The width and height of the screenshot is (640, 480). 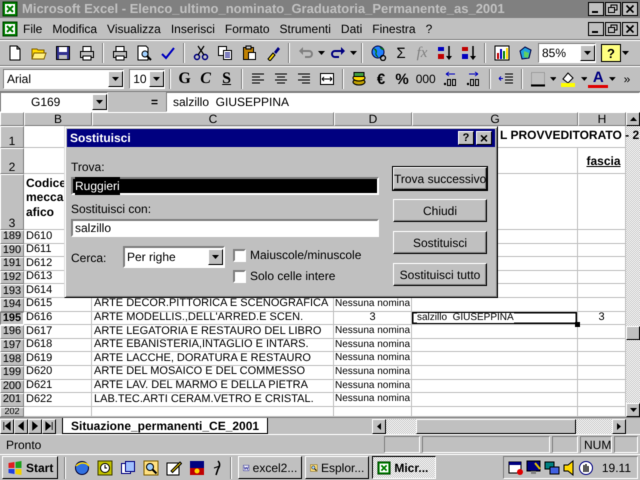 I want to click on save-icon, so click(x=62, y=53).